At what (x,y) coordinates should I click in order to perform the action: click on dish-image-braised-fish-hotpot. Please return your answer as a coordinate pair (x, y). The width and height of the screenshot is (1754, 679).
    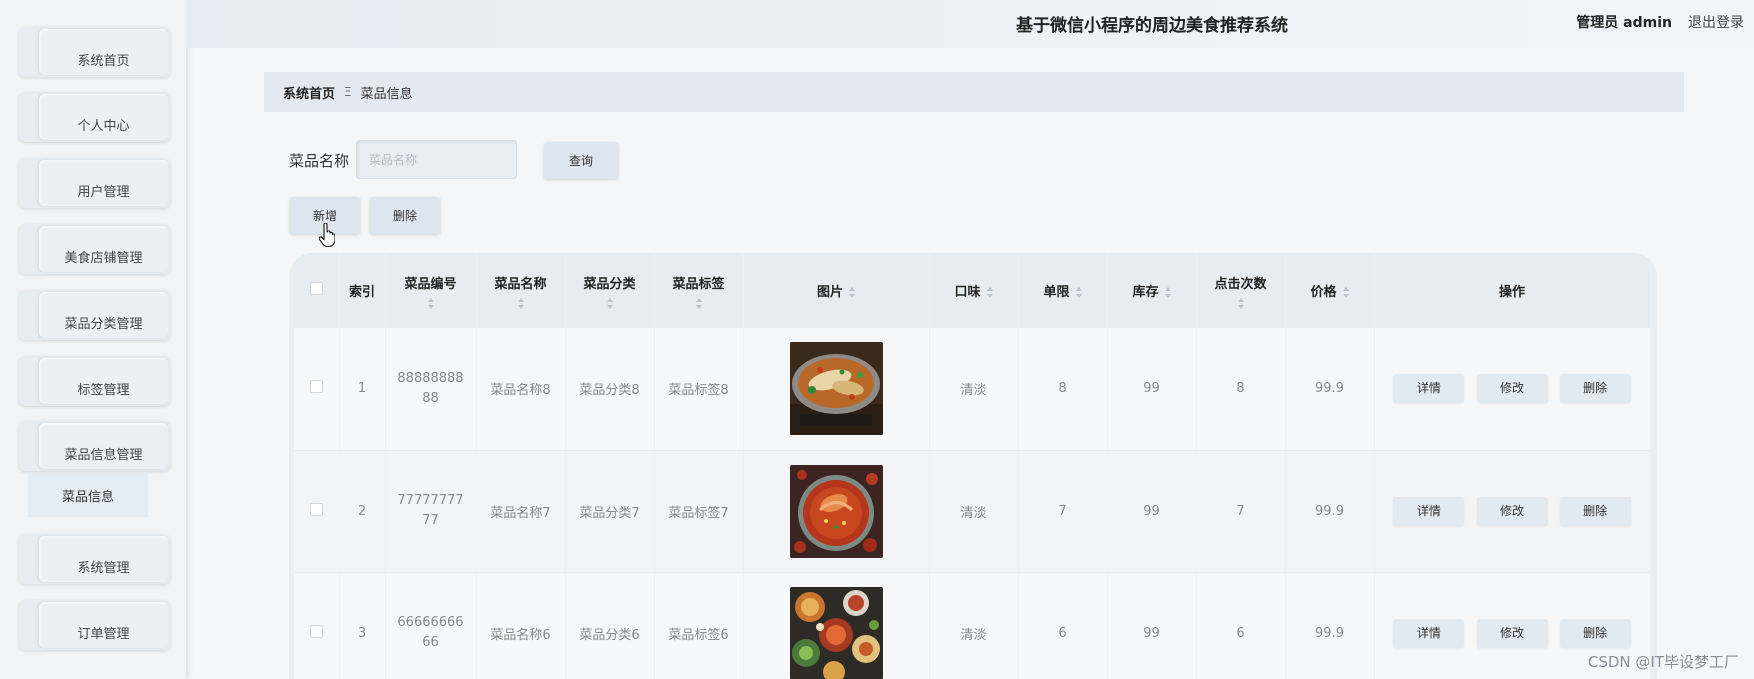
    Looking at the image, I should click on (836, 389).